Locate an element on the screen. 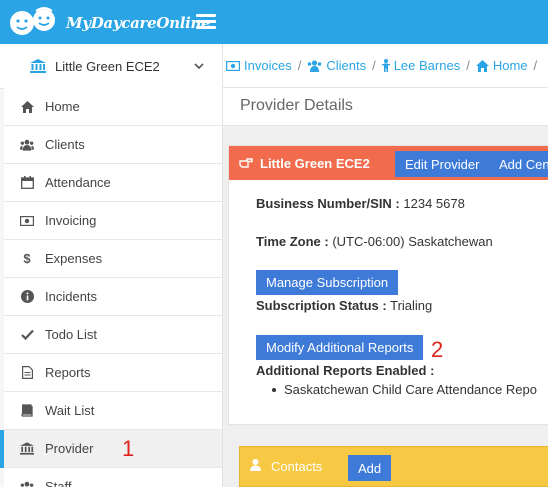  business-number-value: 1234 5678 is located at coordinates (434, 203).